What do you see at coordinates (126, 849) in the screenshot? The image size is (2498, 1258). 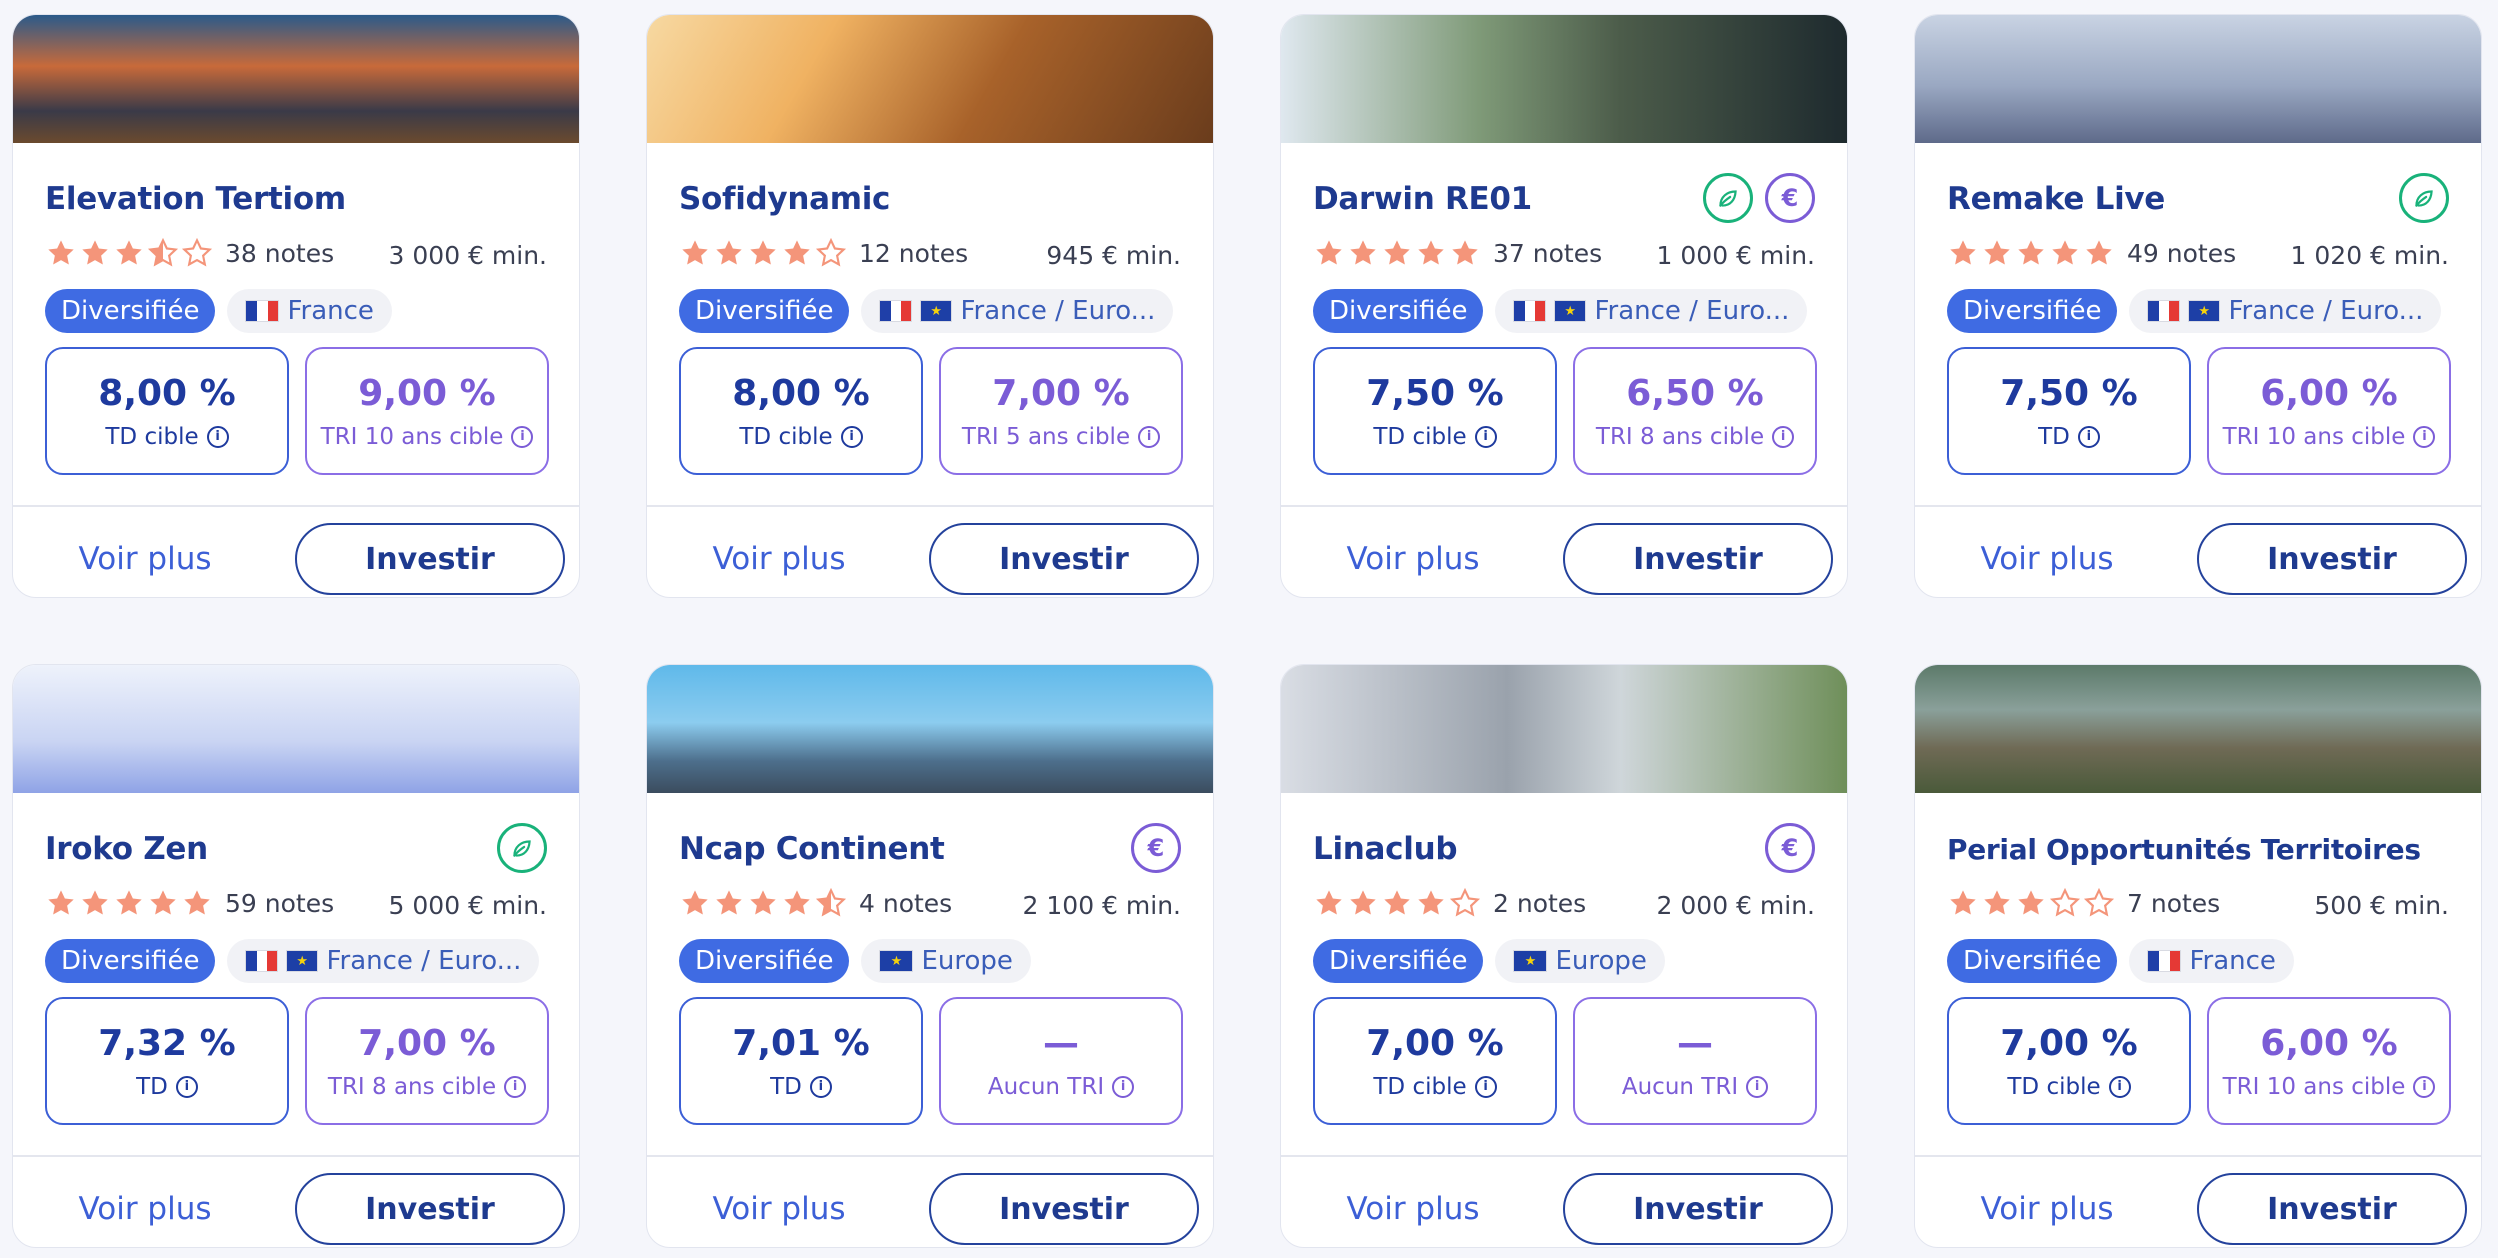 I see `fund-name: Iroko Zen` at bounding box center [126, 849].